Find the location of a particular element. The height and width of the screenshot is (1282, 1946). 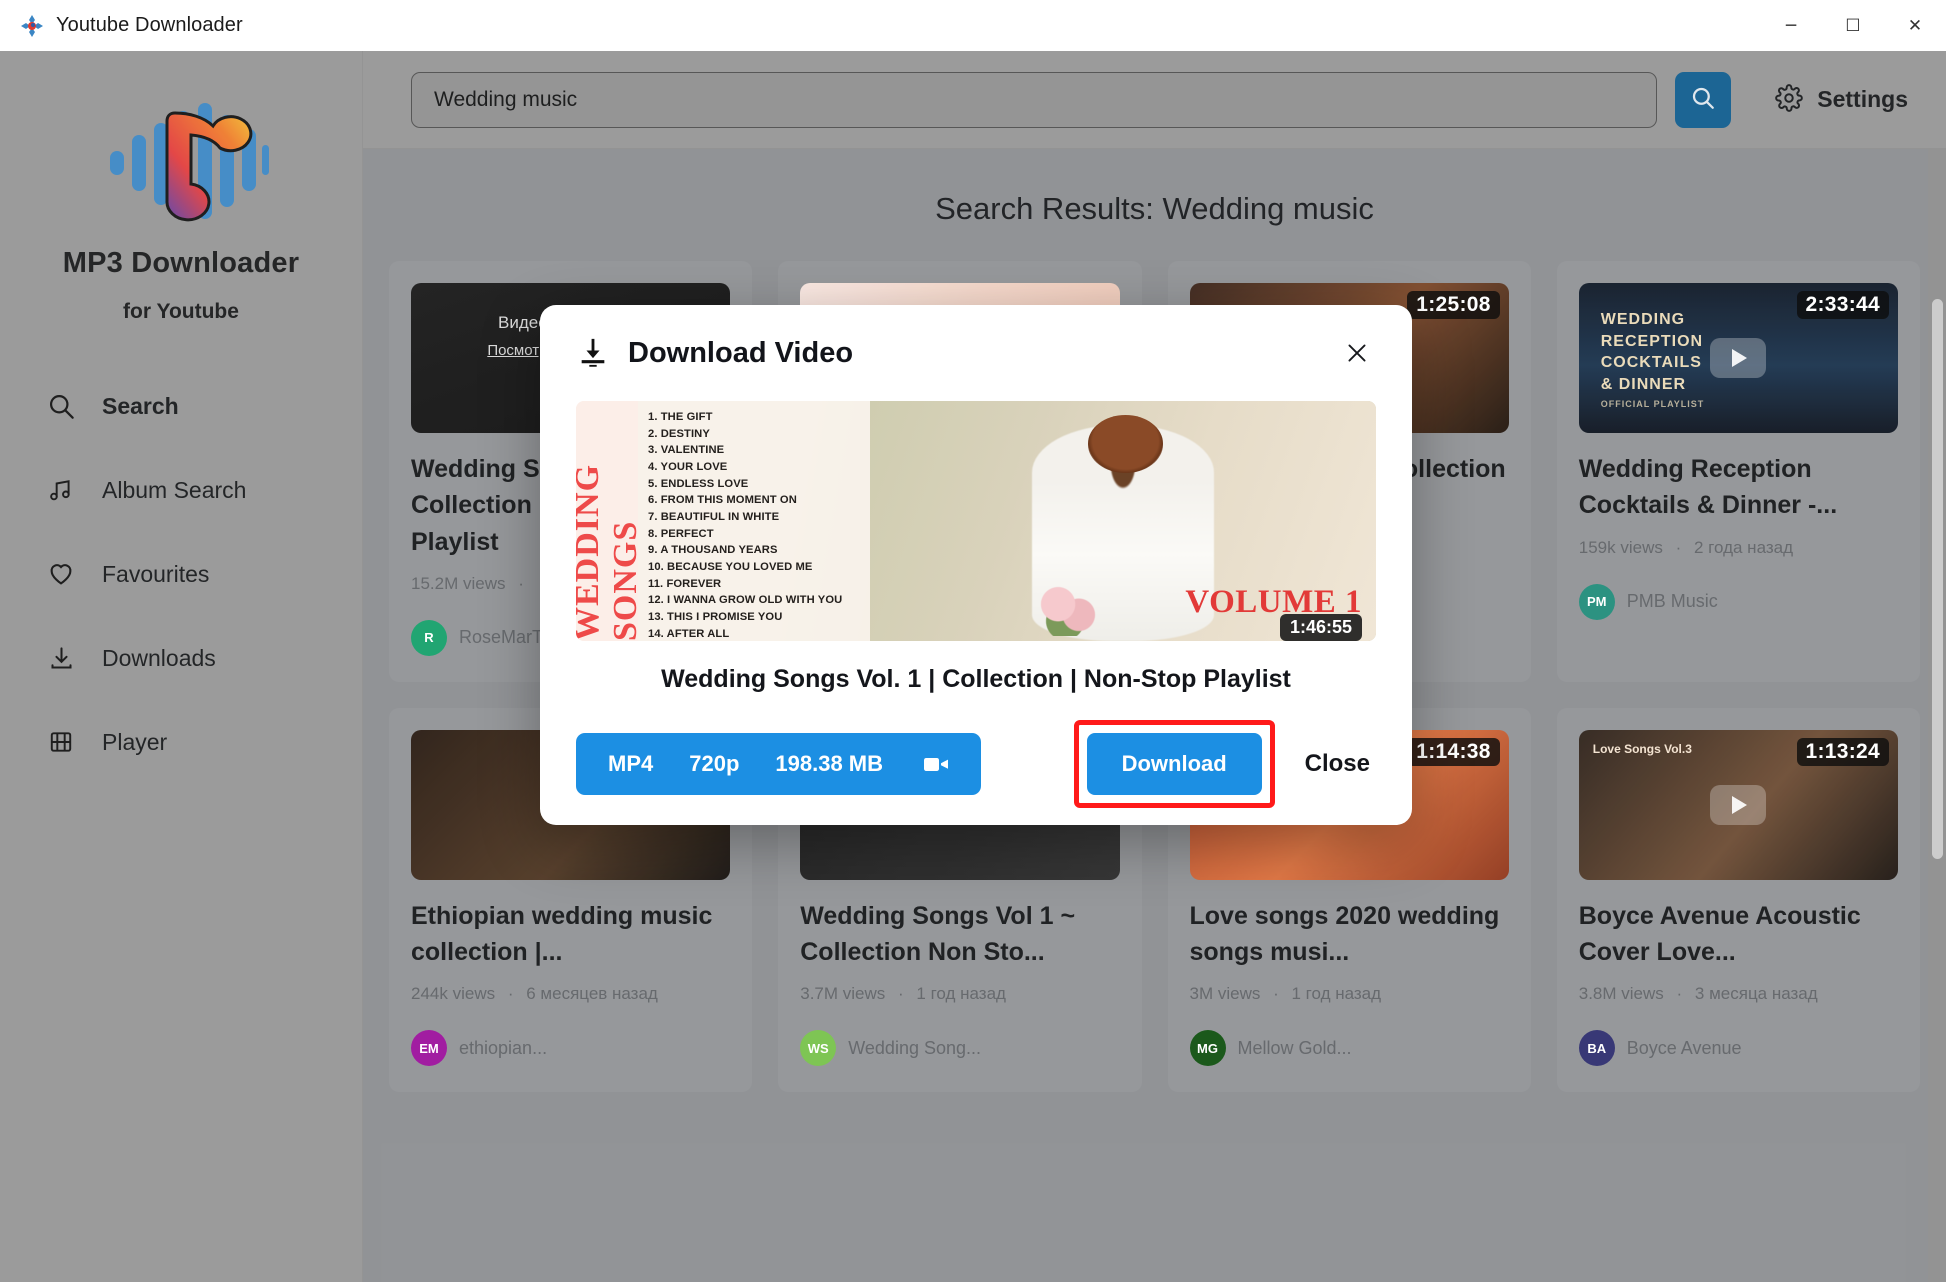

window-title: Youtube Downloader is located at coordinates (149, 25).